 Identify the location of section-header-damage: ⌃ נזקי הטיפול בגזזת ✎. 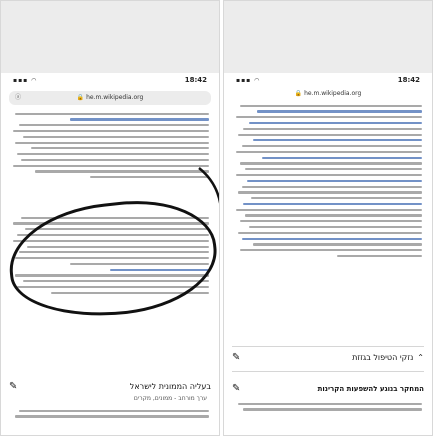
(328, 357).